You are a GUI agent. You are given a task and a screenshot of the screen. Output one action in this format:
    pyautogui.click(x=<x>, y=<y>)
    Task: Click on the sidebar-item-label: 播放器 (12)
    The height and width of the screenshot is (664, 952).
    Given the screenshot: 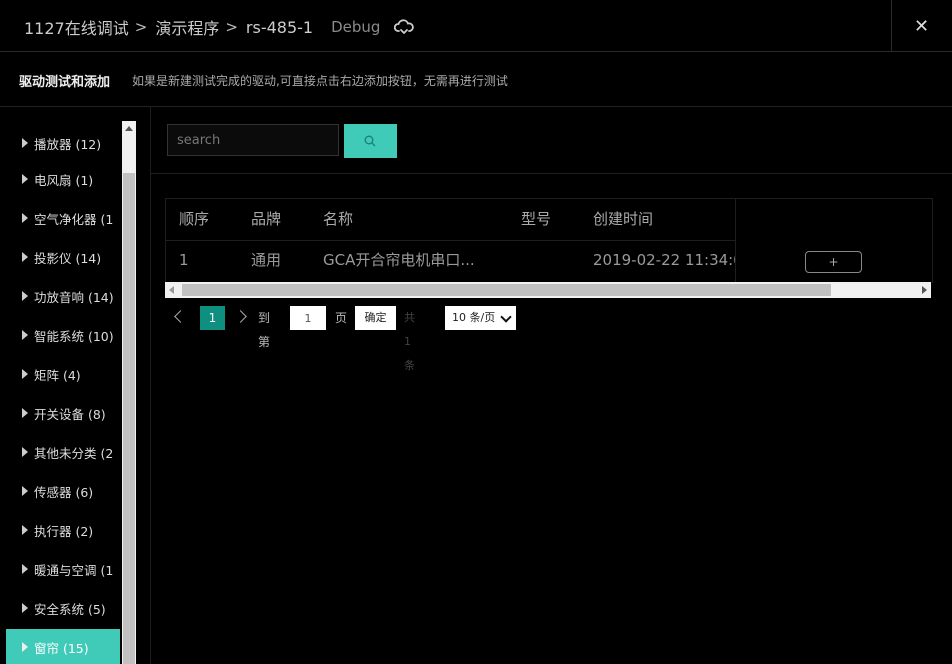 What is the action you would take?
    pyautogui.click(x=68, y=144)
    